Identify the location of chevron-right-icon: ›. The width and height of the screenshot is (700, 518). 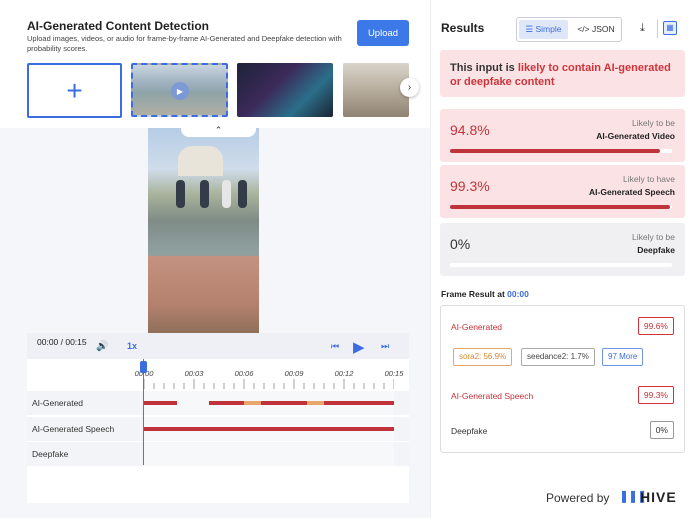
(409, 87).